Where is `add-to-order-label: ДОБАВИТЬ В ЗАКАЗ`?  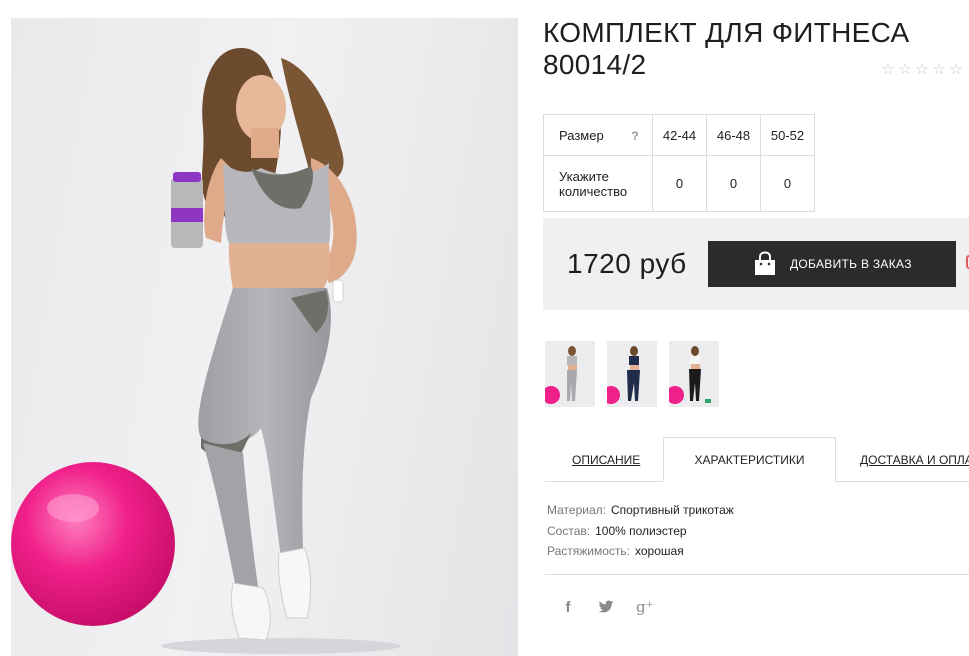 add-to-order-label: ДОБАВИТЬ В ЗАКАЗ is located at coordinates (851, 264).